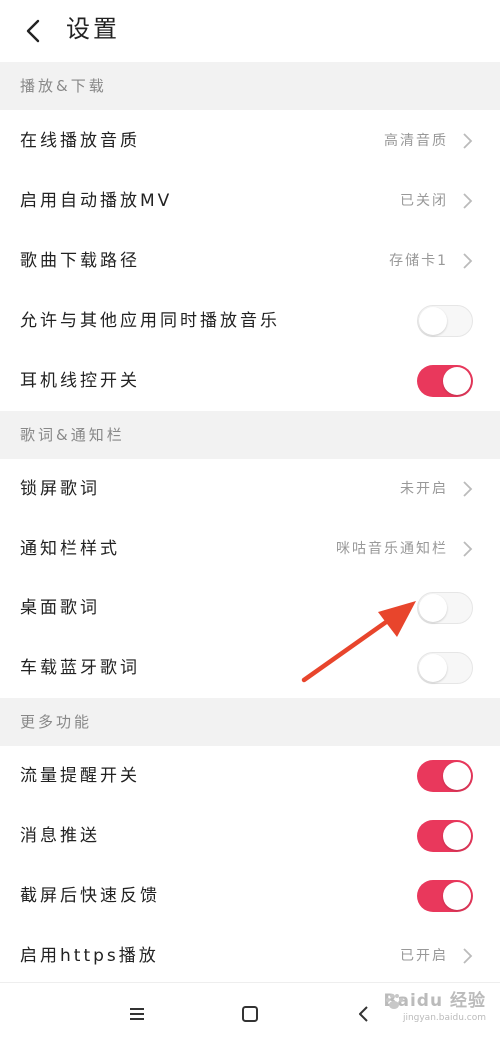  I want to click on setting-label: 允许与其他应用同时播放音乐, so click(150, 321).